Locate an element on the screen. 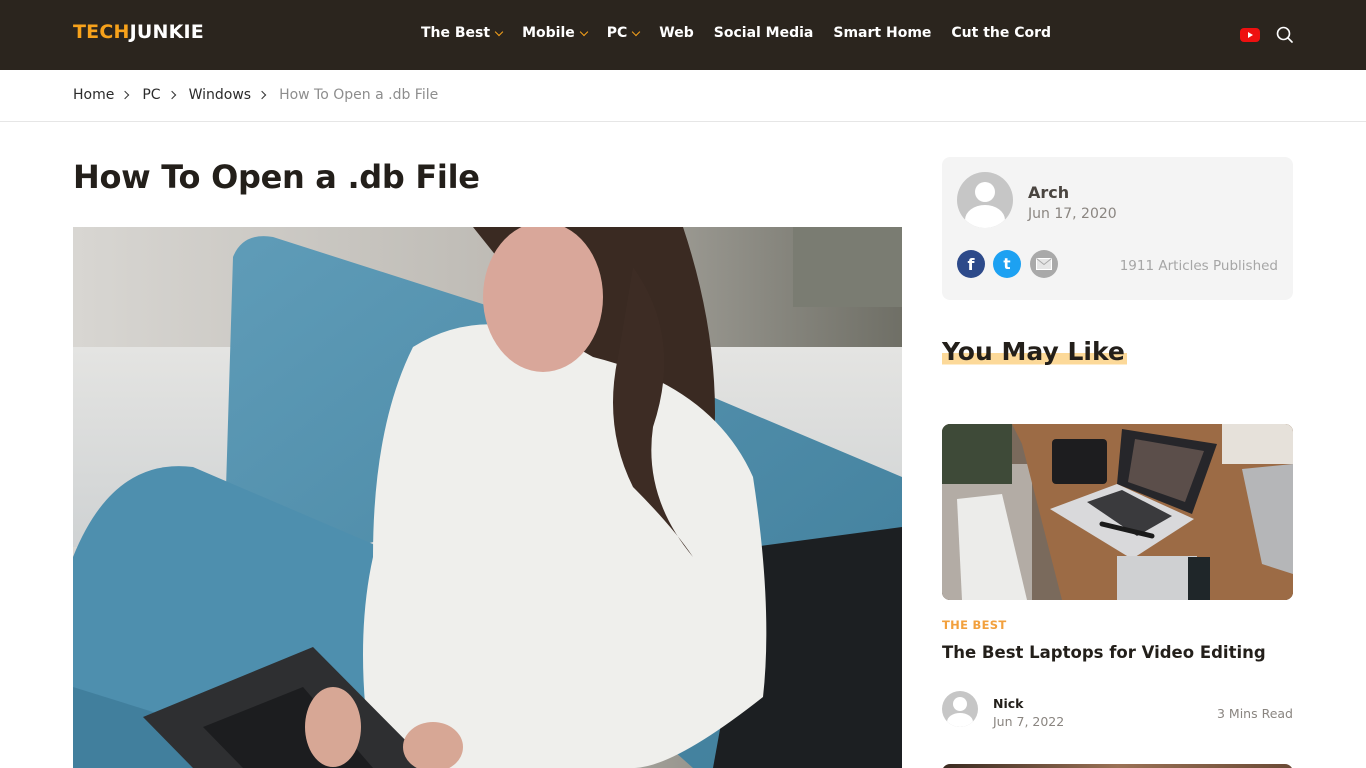 Image resolution: width=1366 pixels, height=768 pixels. related-card-illustration is located at coordinates (1117, 512).